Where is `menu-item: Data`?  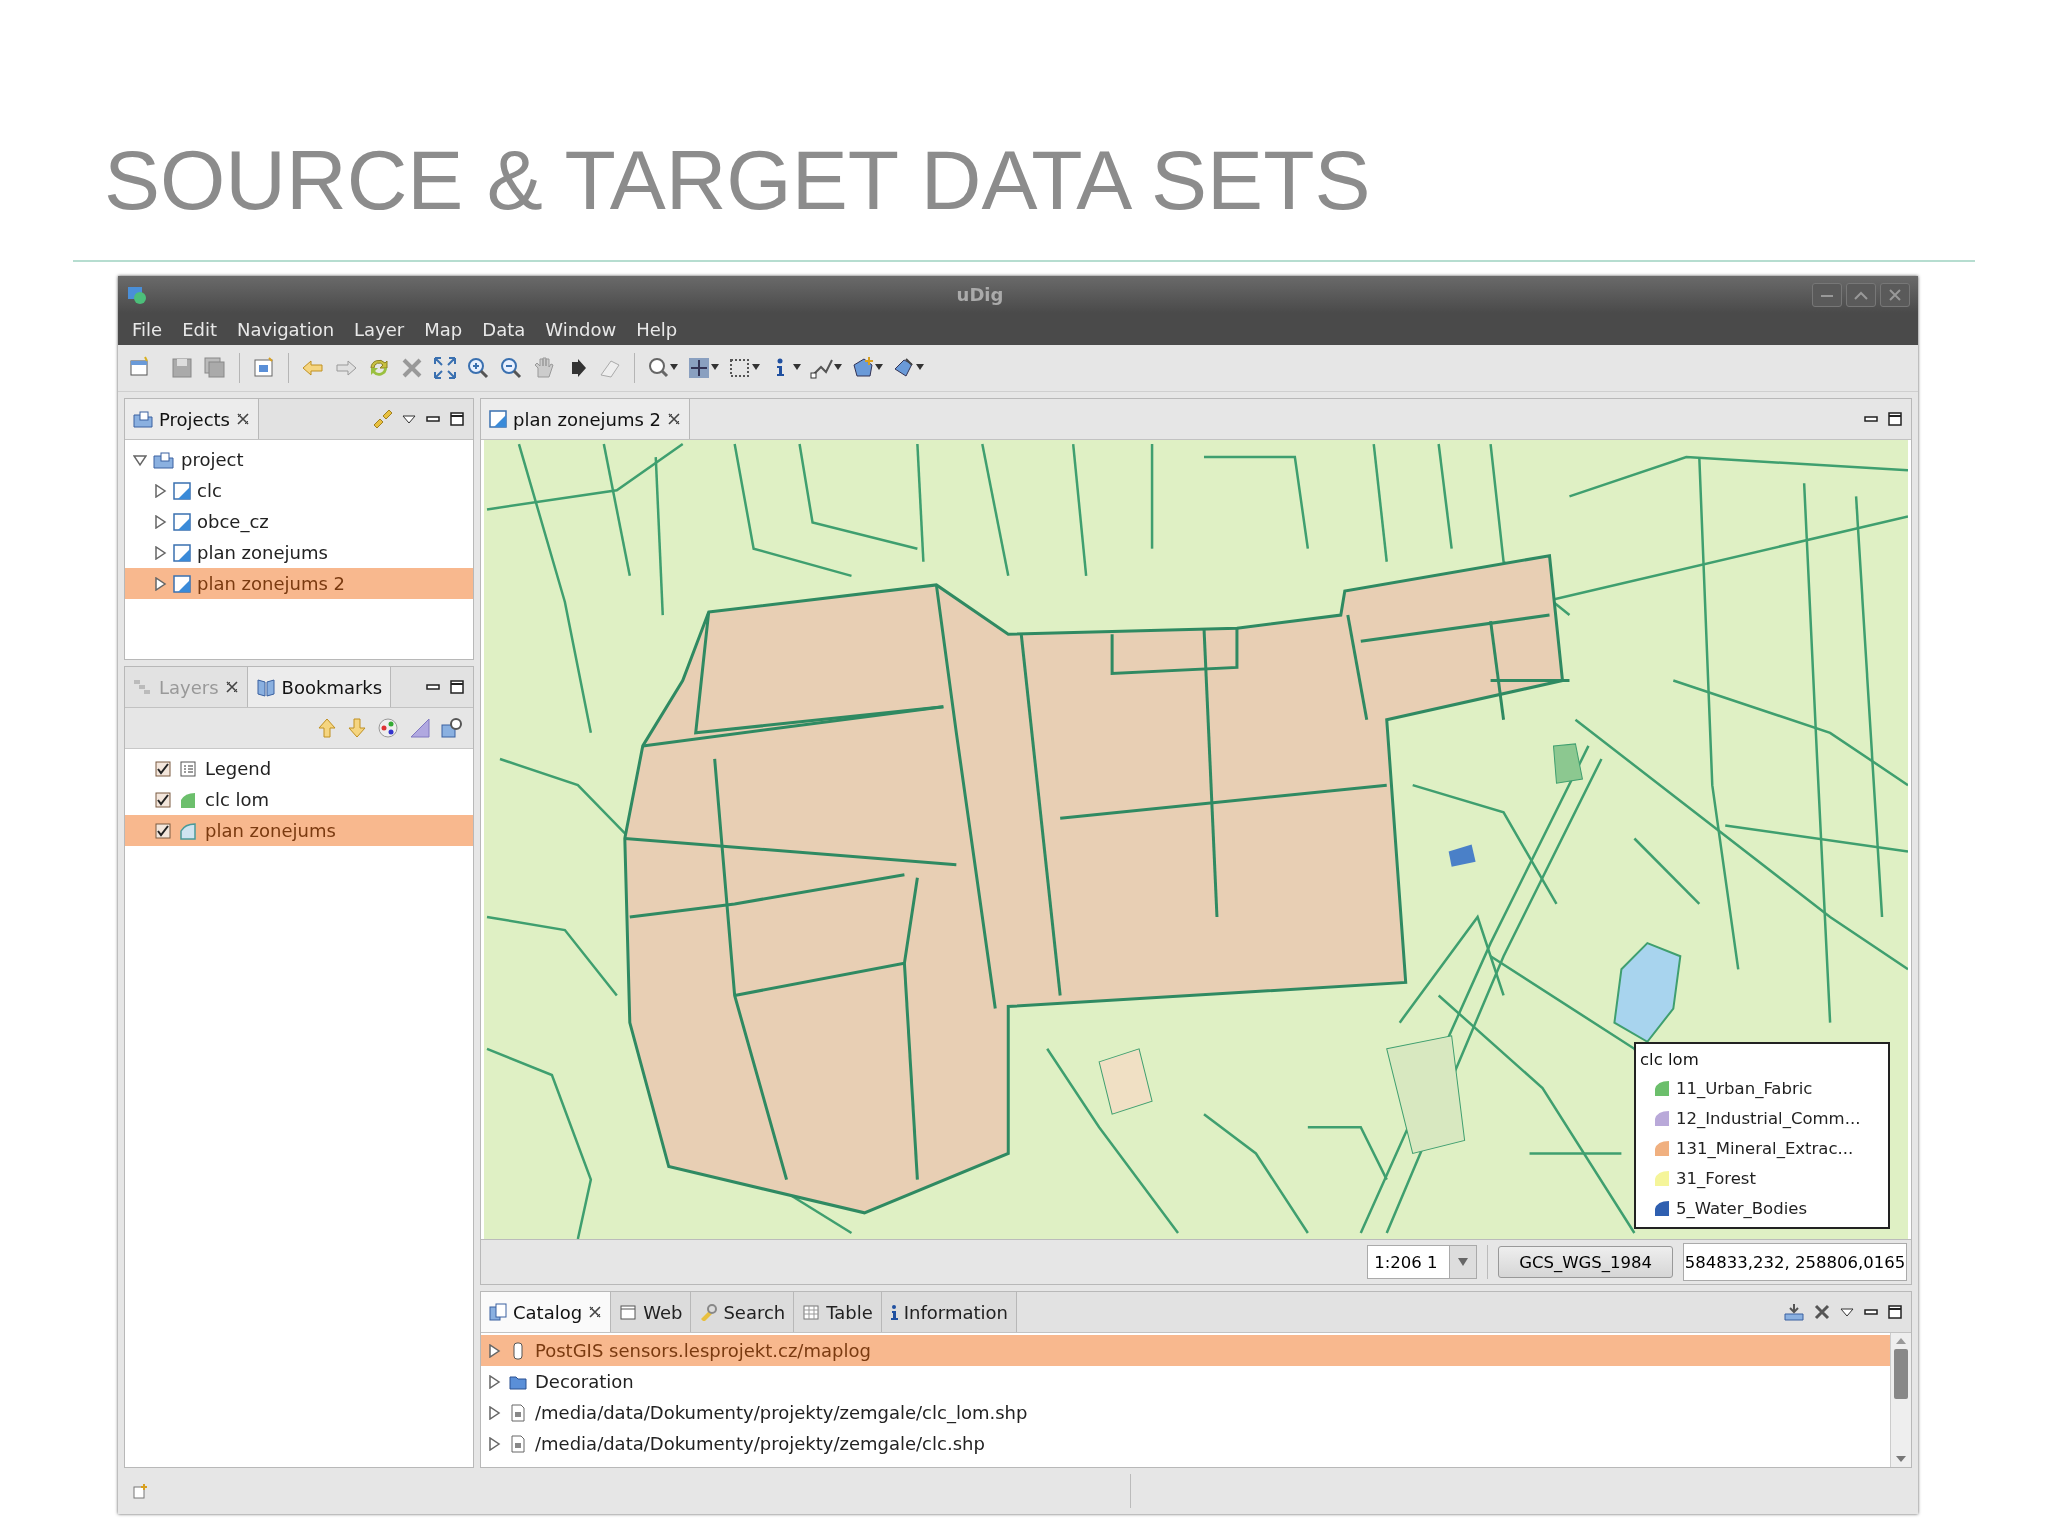 menu-item: Data is located at coordinates (504, 329).